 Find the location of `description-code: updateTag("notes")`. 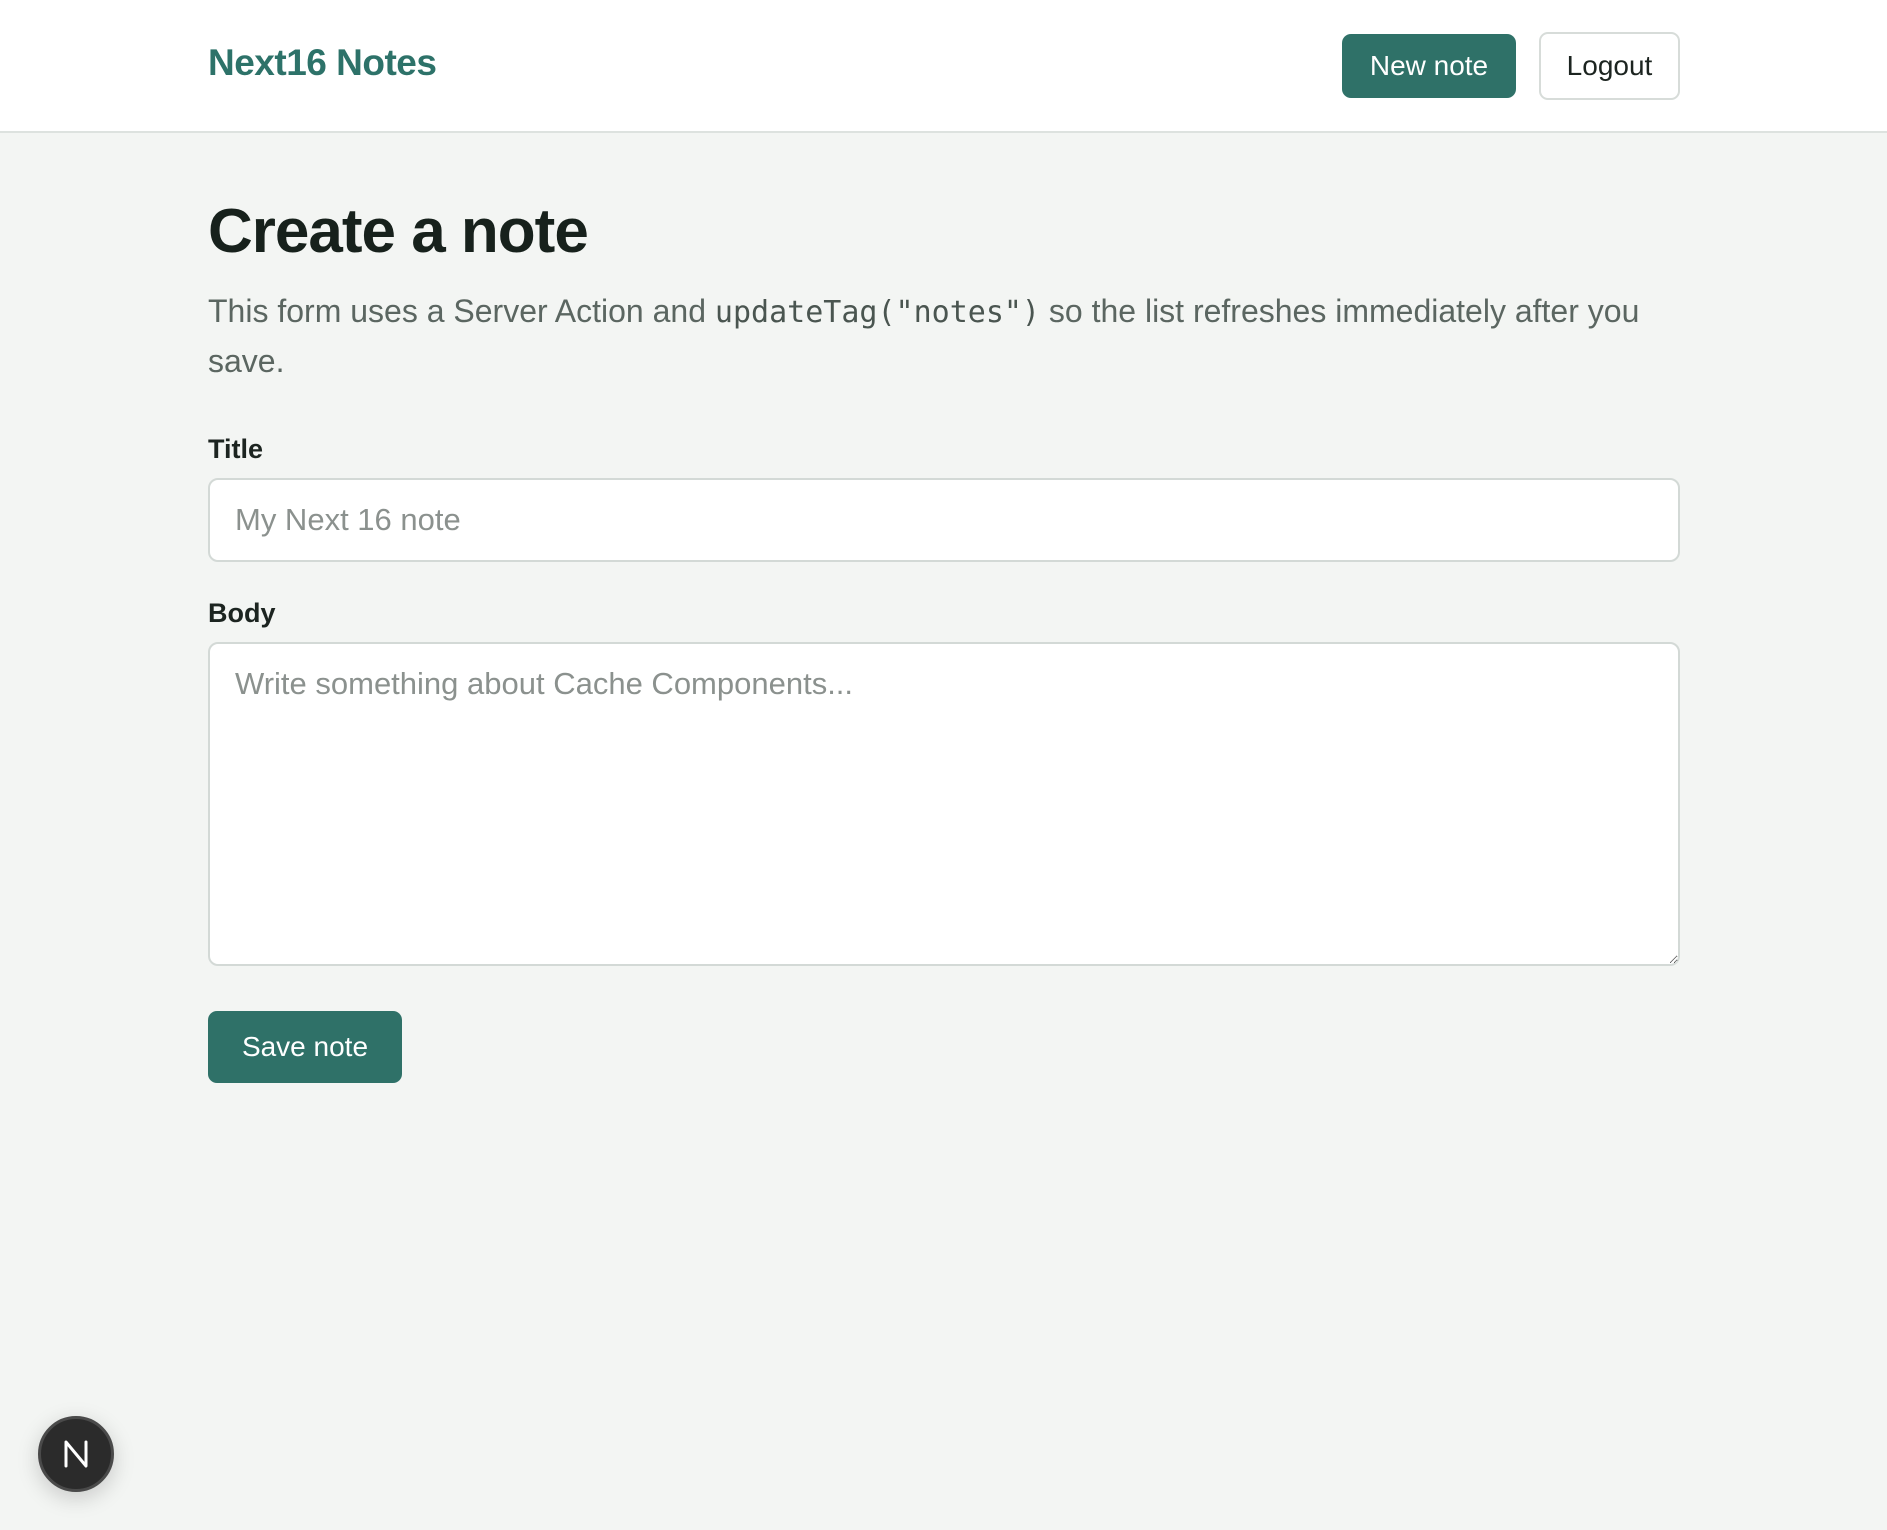

description-code: updateTag("notes") is located at coordinates (877, 312).